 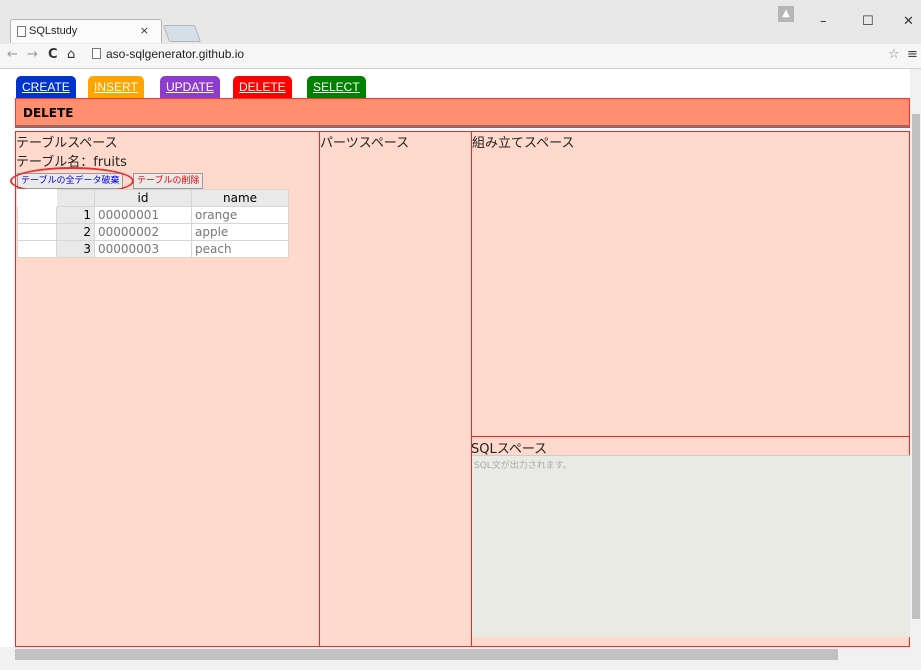 What do you see at coordinates (395, 389) in the screenshot?
I see `parts-space-panel: パーツスペース` at bounding box center [395, 389].